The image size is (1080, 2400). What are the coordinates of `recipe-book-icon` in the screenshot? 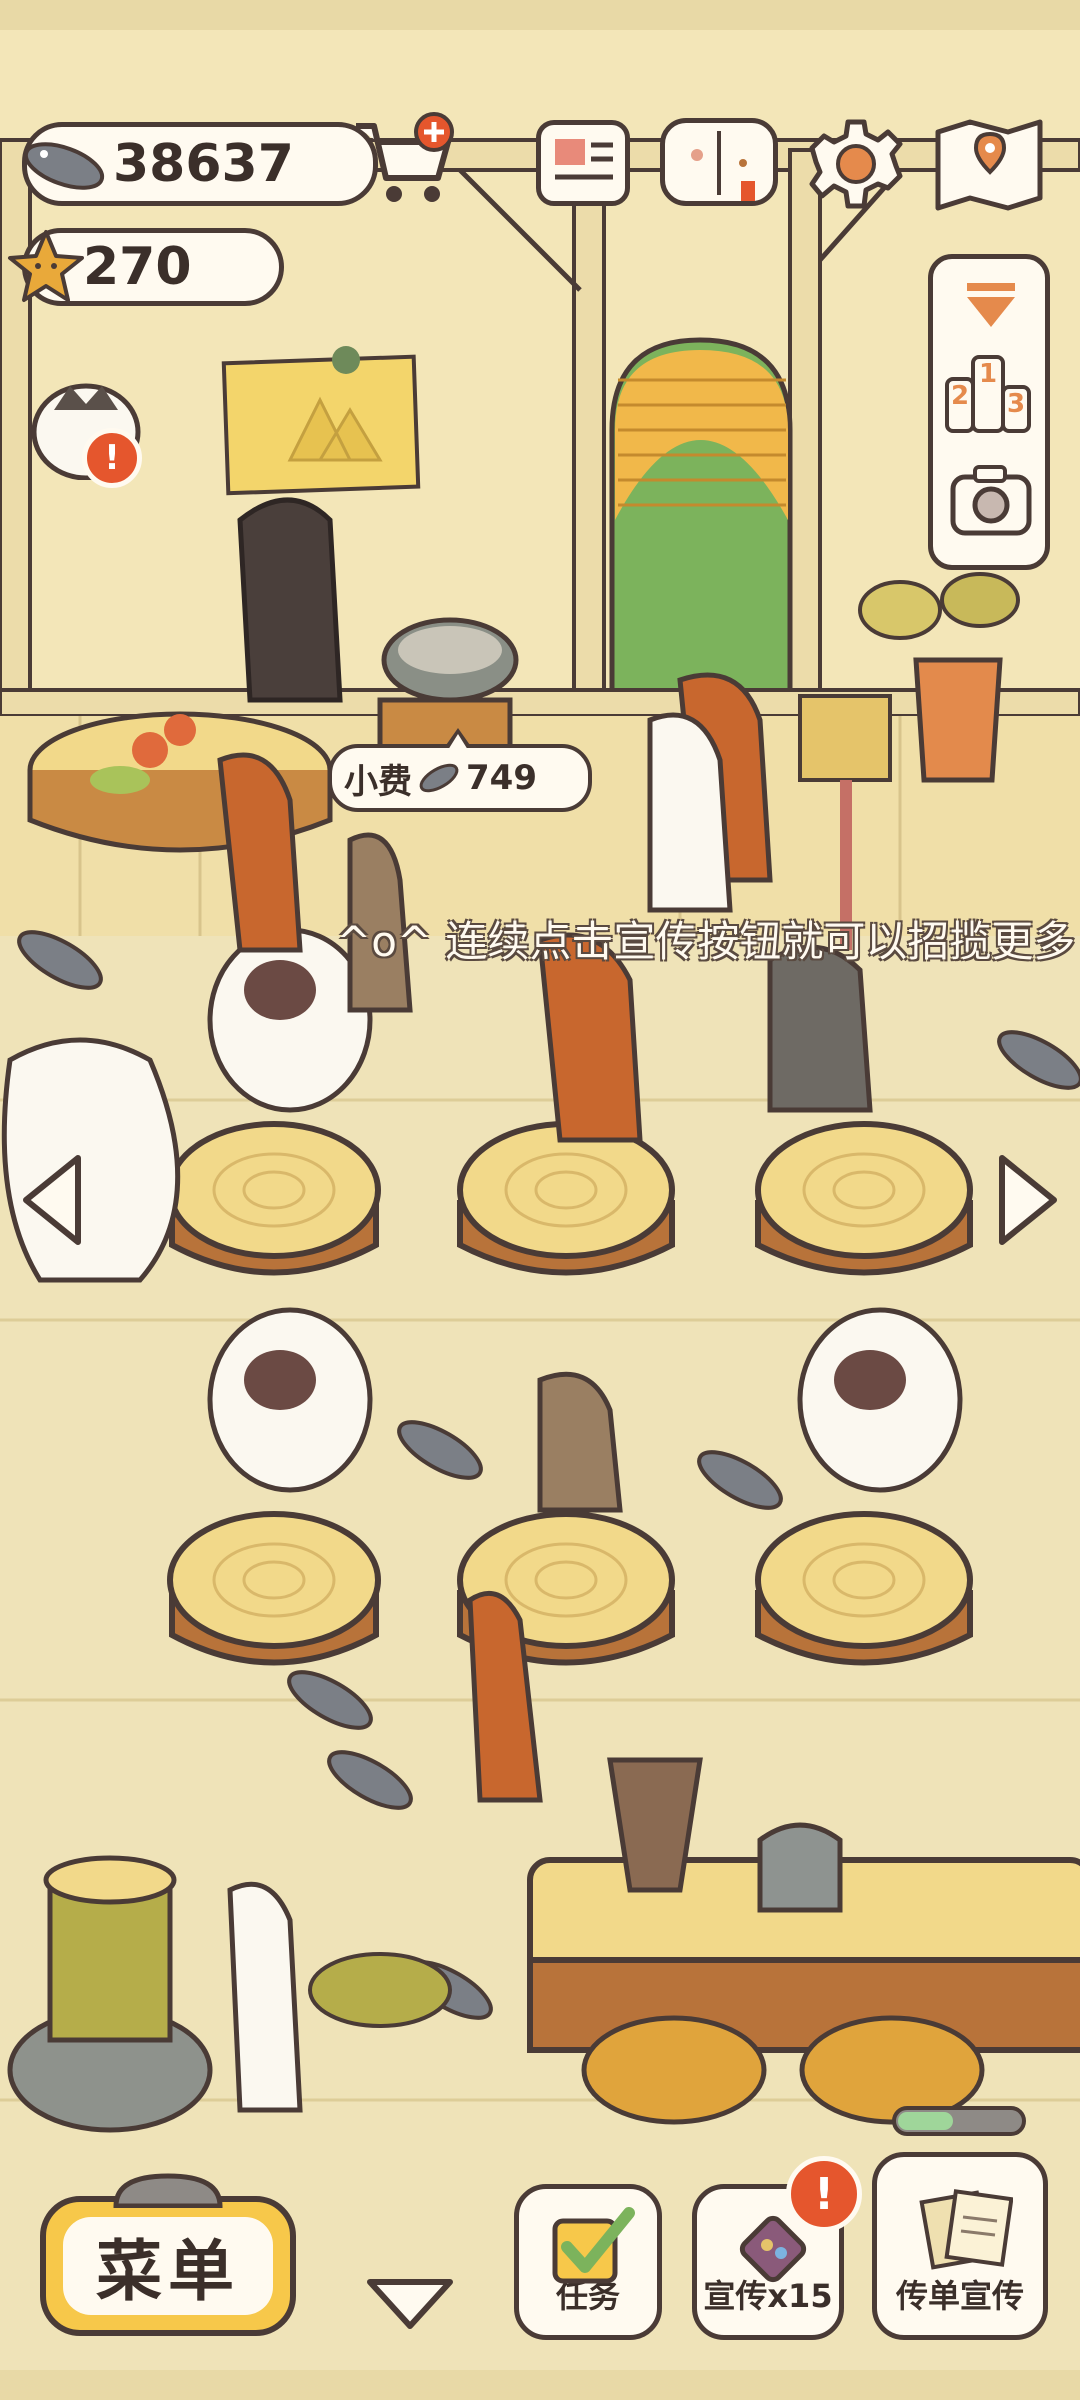 It's located at (719, 162).